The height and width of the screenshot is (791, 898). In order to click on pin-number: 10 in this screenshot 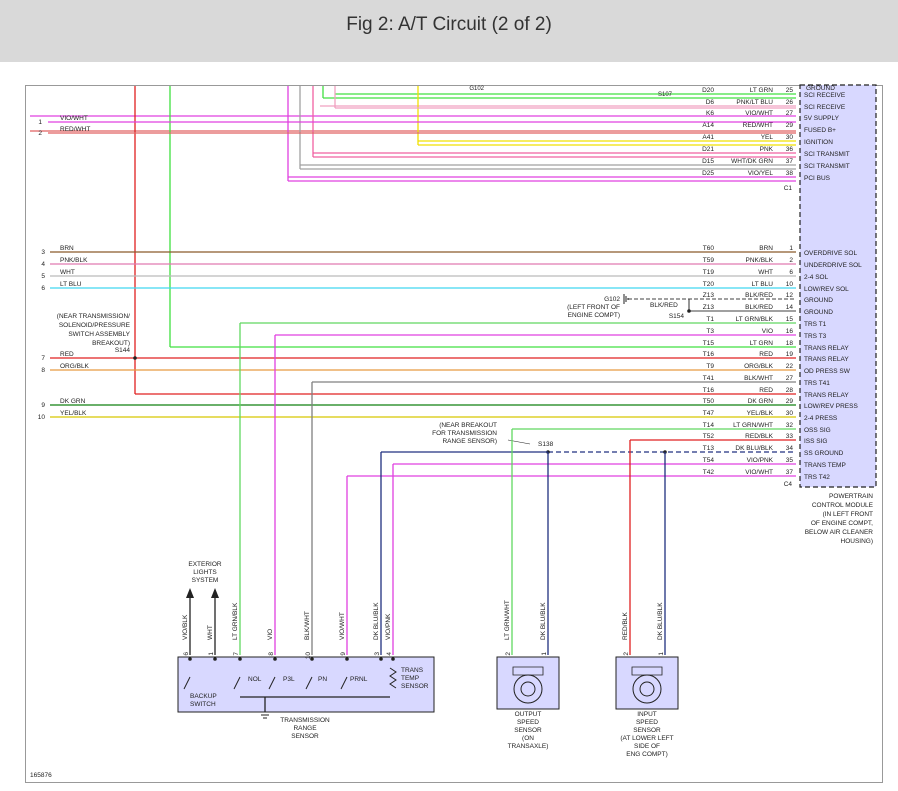, I will do `click(790, 284)`.